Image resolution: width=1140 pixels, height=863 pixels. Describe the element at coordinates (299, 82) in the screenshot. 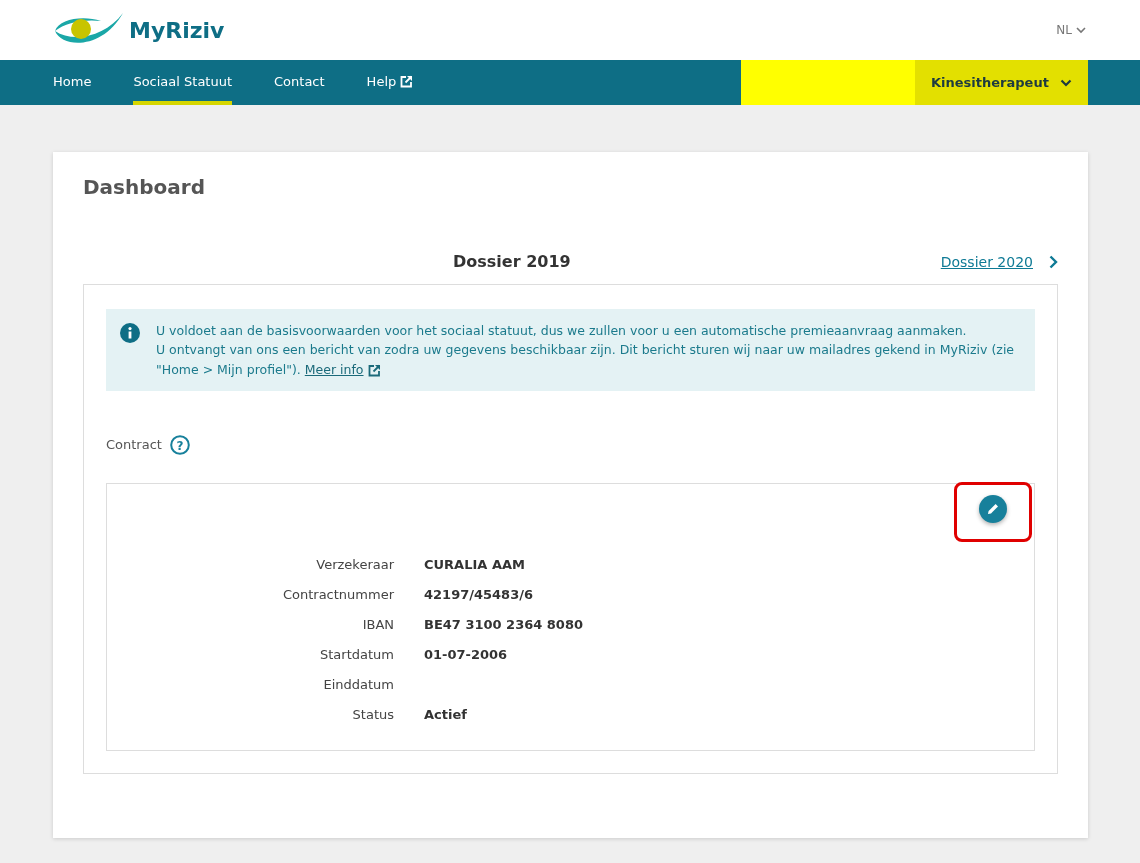

I see `nav-tab: Contact` at that location.